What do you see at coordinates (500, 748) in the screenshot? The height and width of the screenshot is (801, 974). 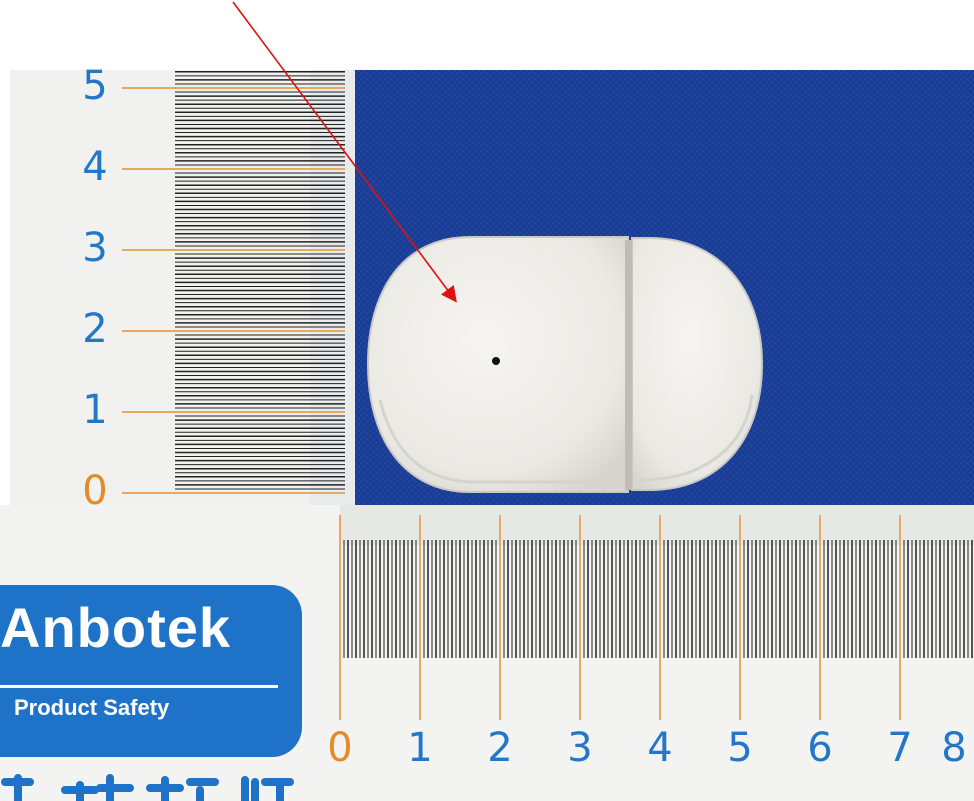 I see `horizontal-ruler-label: 2` at bounding box center [500, 748].